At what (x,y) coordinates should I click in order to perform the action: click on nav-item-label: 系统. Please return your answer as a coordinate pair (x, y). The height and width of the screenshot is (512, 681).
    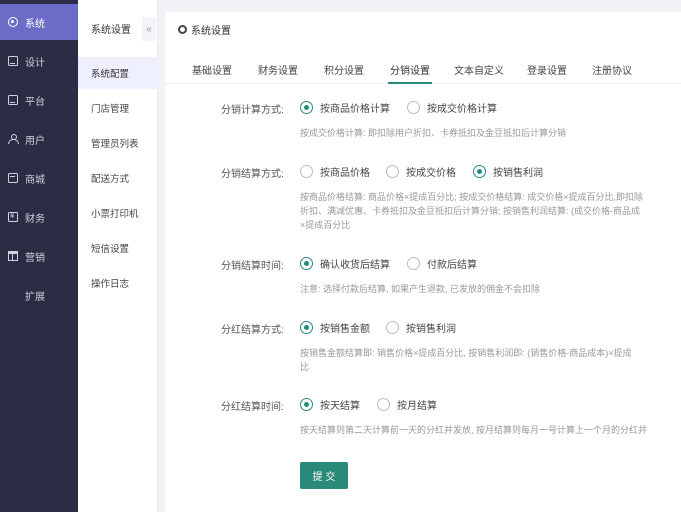
    Looking at the image, I should click on (35, 24).